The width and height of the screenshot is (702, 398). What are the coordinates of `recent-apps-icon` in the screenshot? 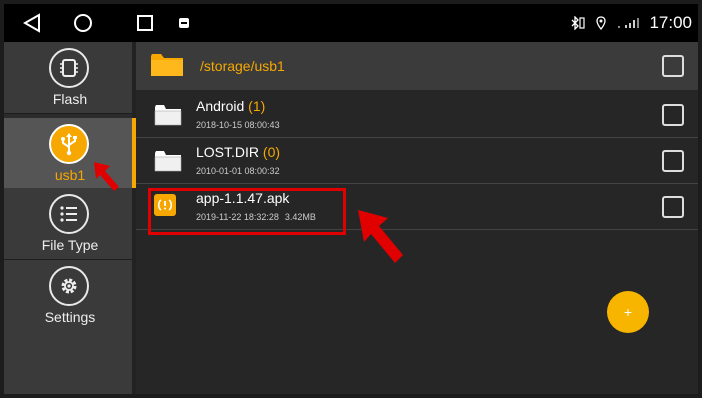 It's located at (145, 23).